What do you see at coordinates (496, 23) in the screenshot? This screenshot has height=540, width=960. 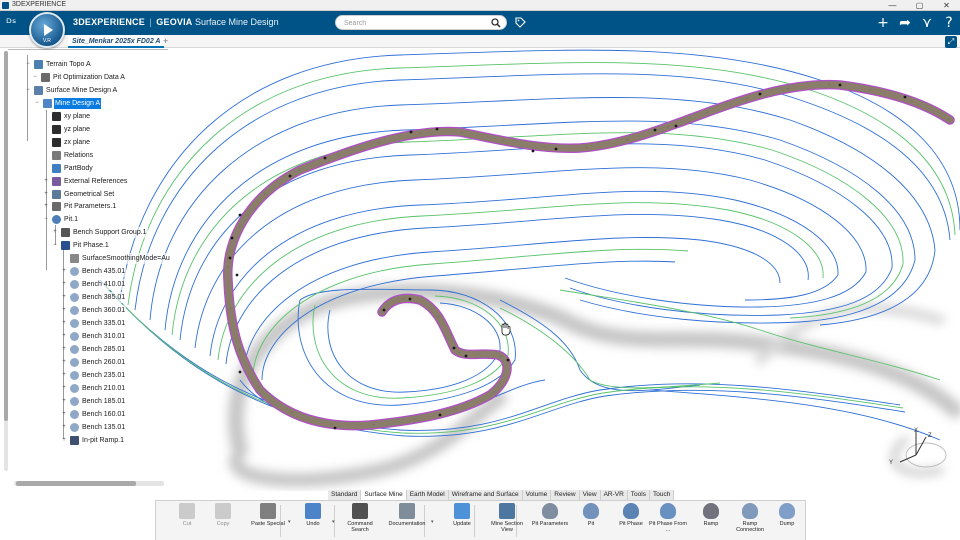 I see `search-icon` at bounding box center [496, 23].